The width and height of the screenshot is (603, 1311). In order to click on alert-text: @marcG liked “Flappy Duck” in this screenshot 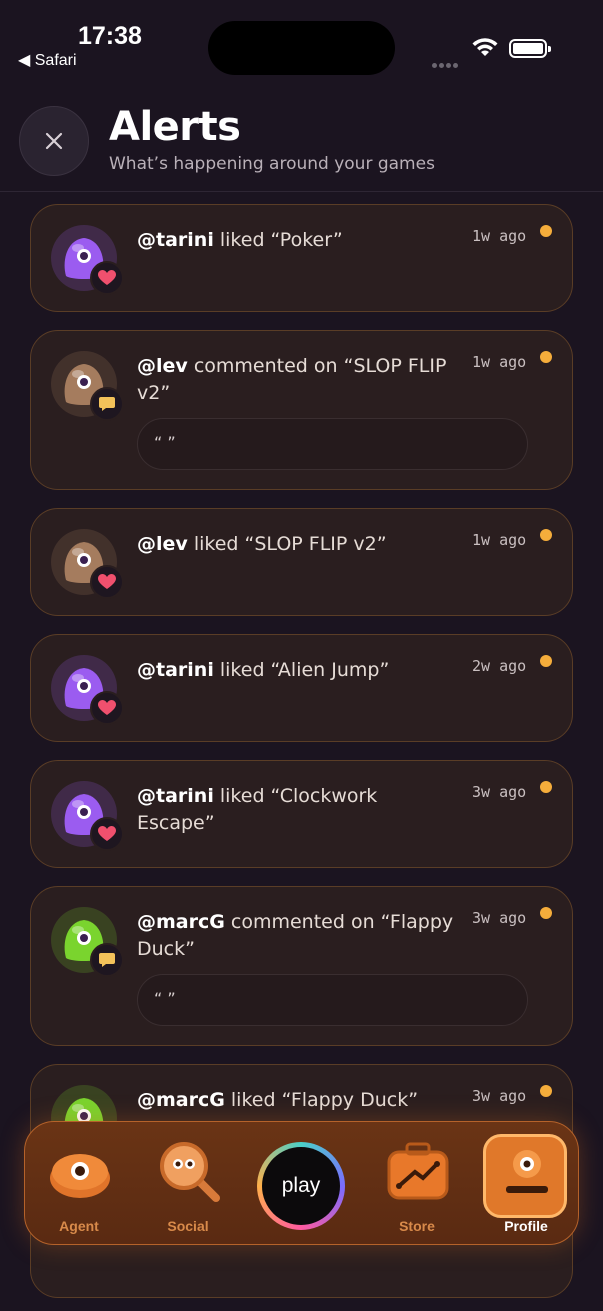, I will do `click(296, 1100)`.